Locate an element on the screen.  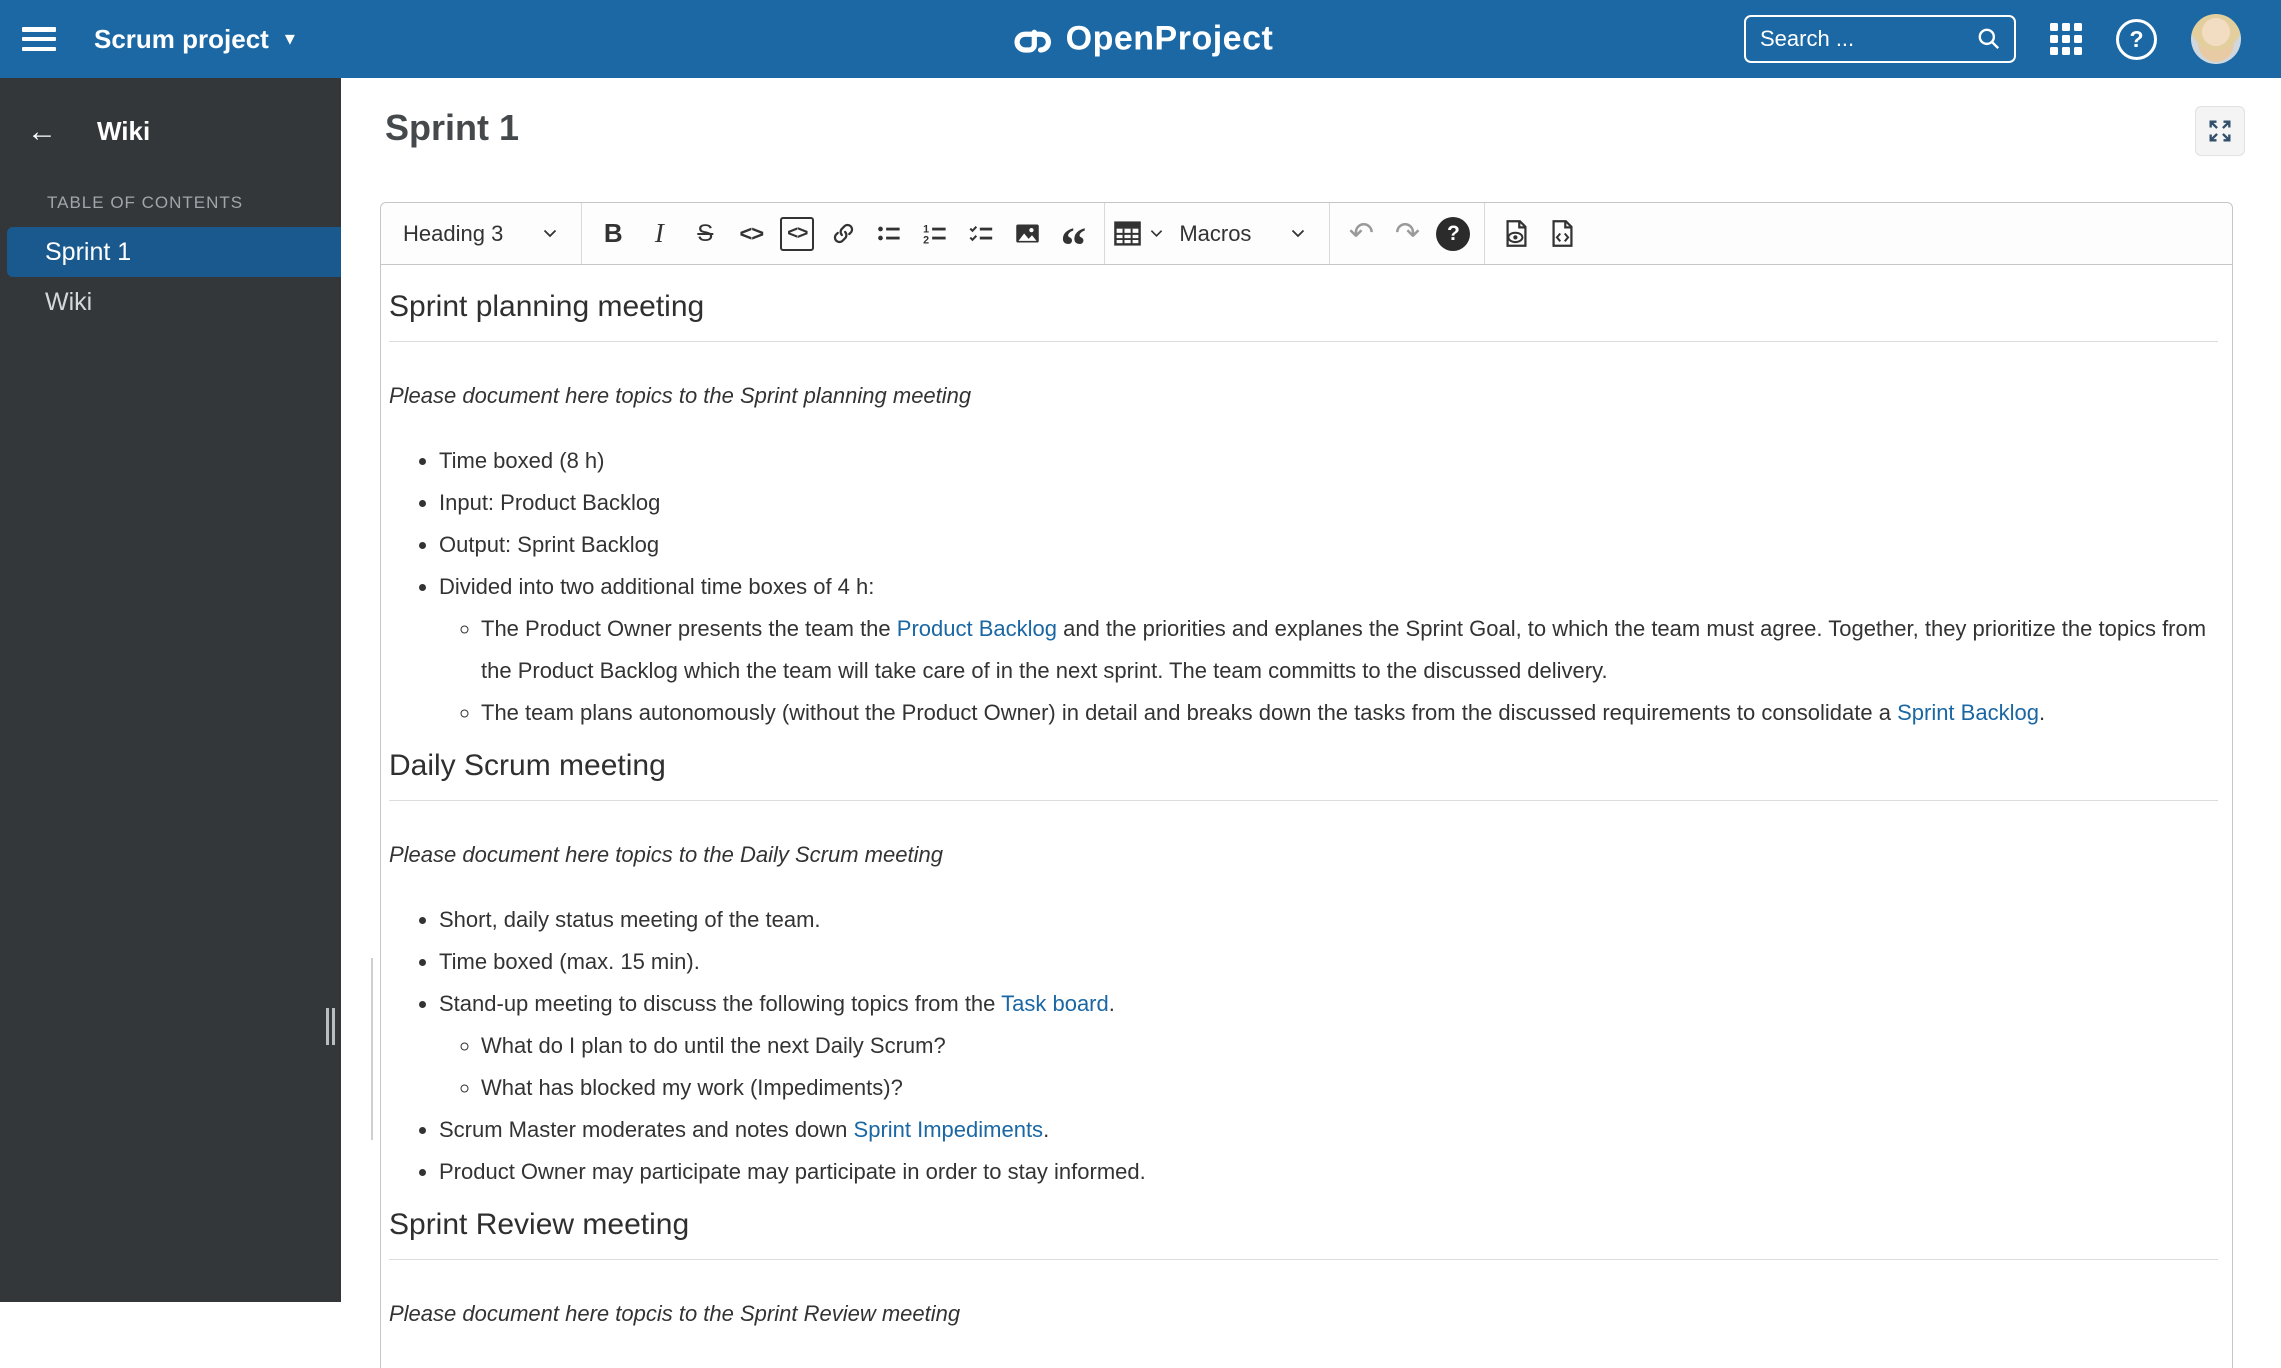
sidebar-item-label: Sprint 1 is located at coordinates (88, 252).